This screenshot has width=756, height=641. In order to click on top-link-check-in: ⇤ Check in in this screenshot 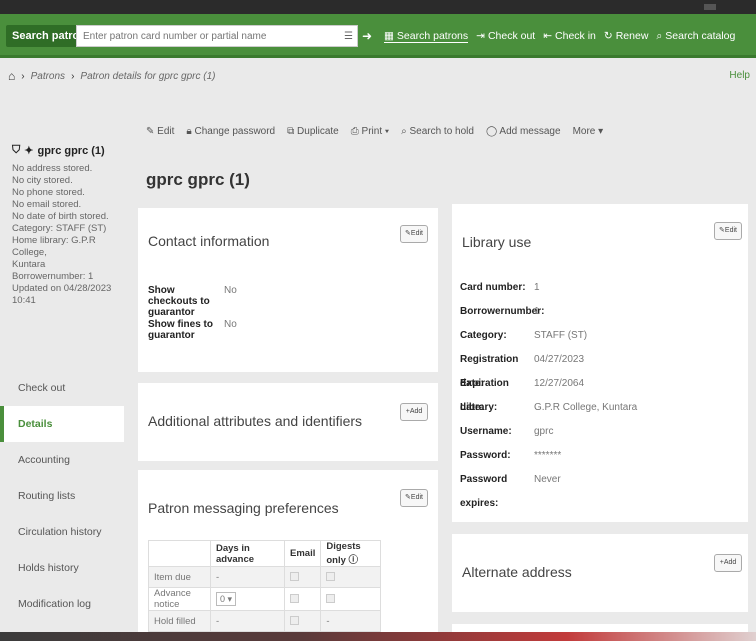, I will do `click(569, 36)`.